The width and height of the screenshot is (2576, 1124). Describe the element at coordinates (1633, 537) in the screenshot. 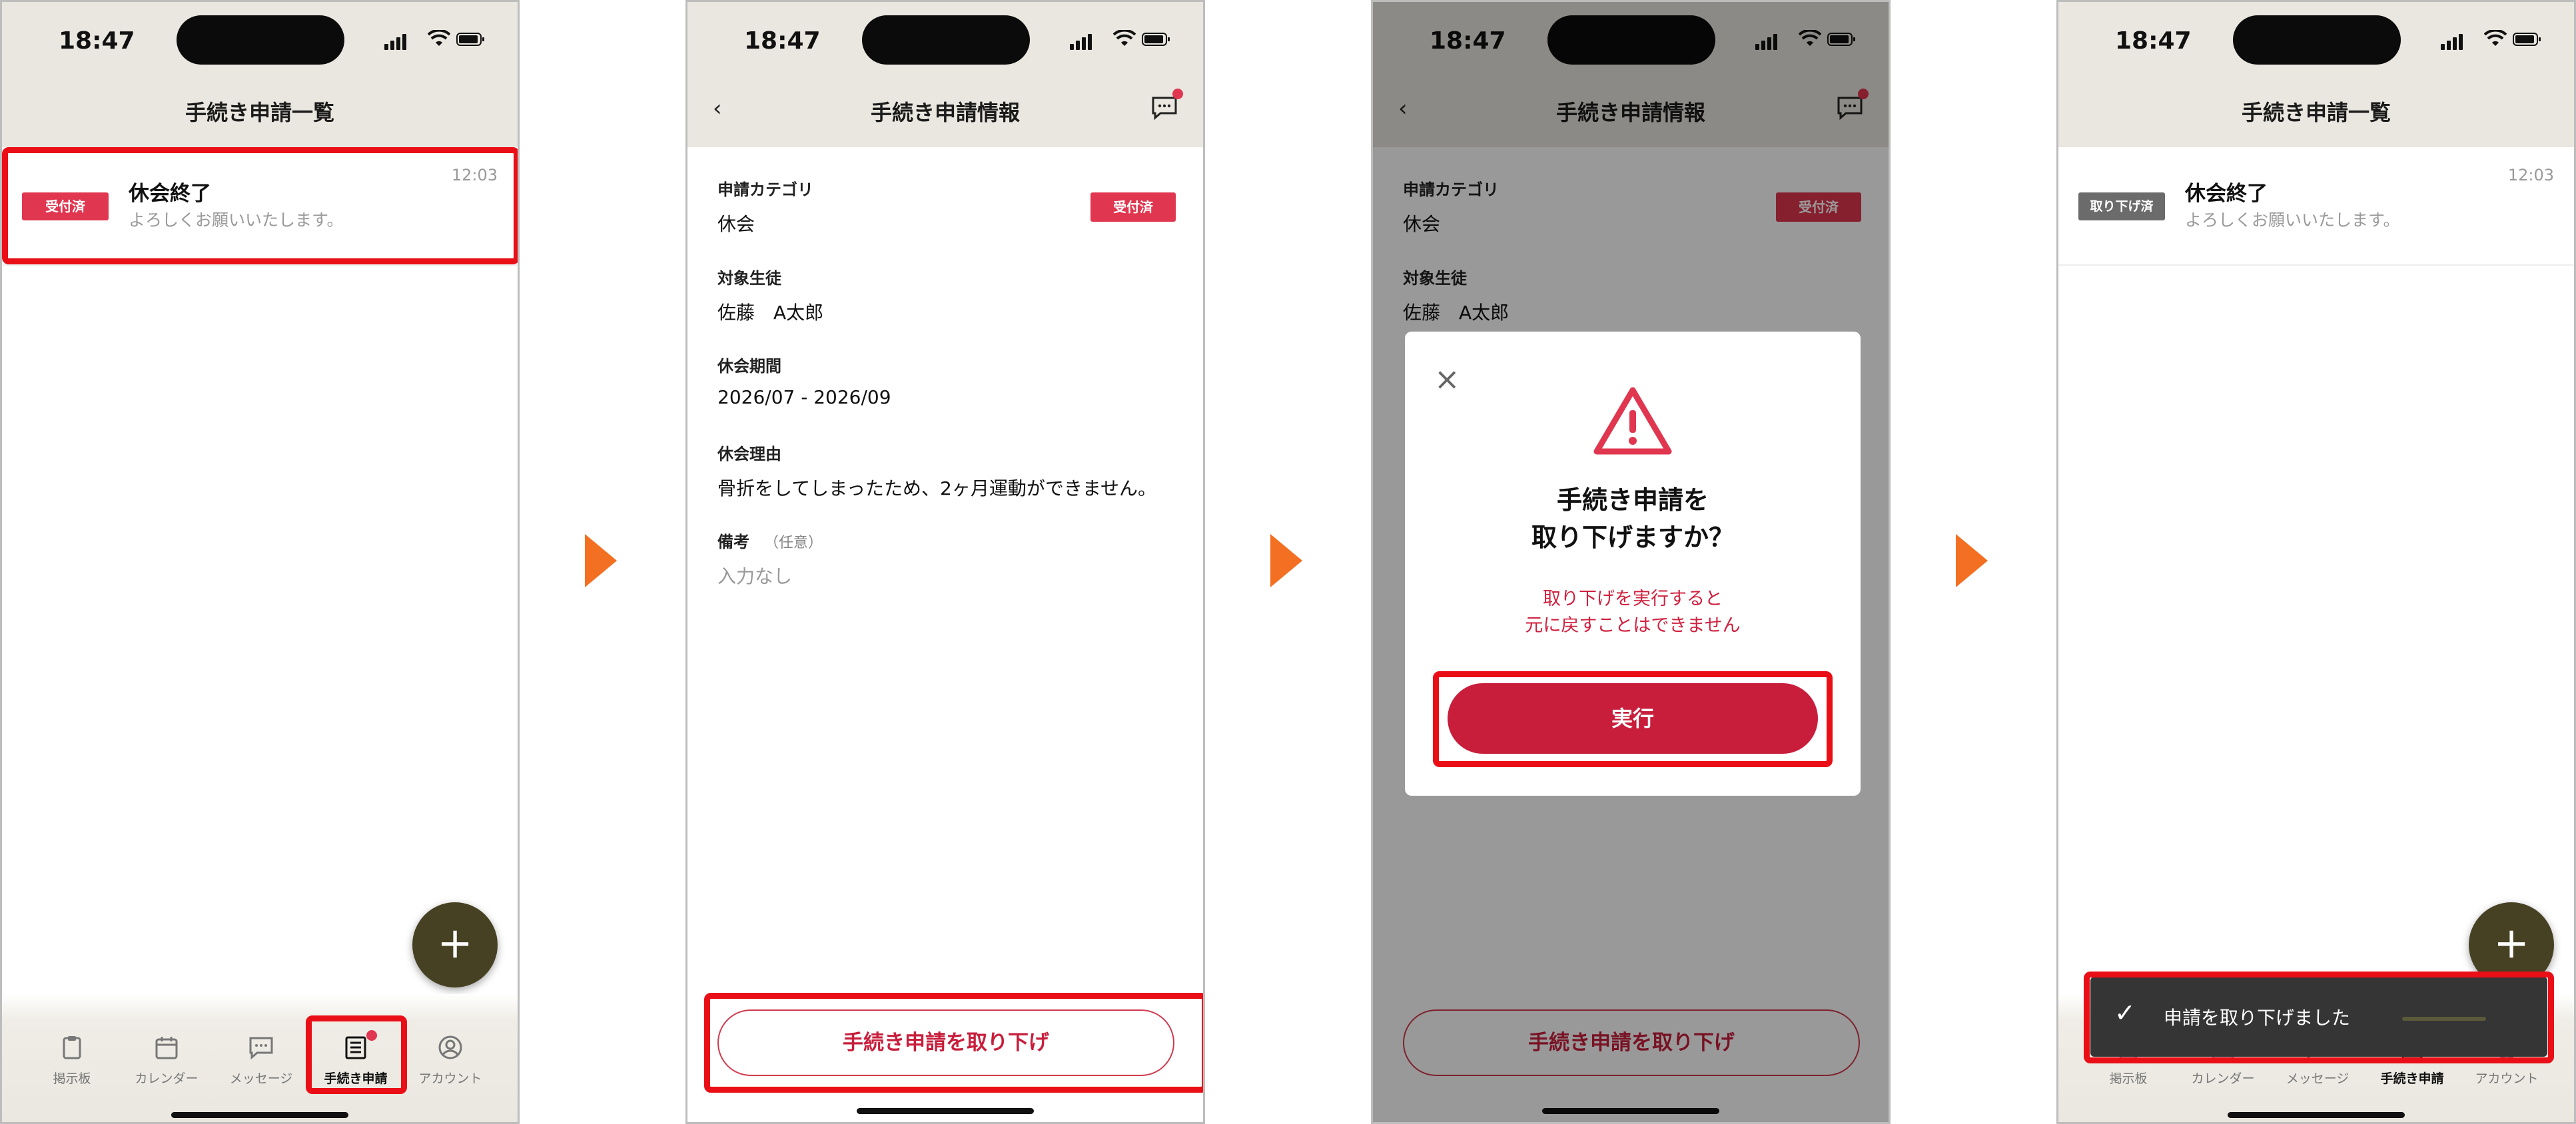

I see `dialog-title-line: 取り下げますか？` at that location.